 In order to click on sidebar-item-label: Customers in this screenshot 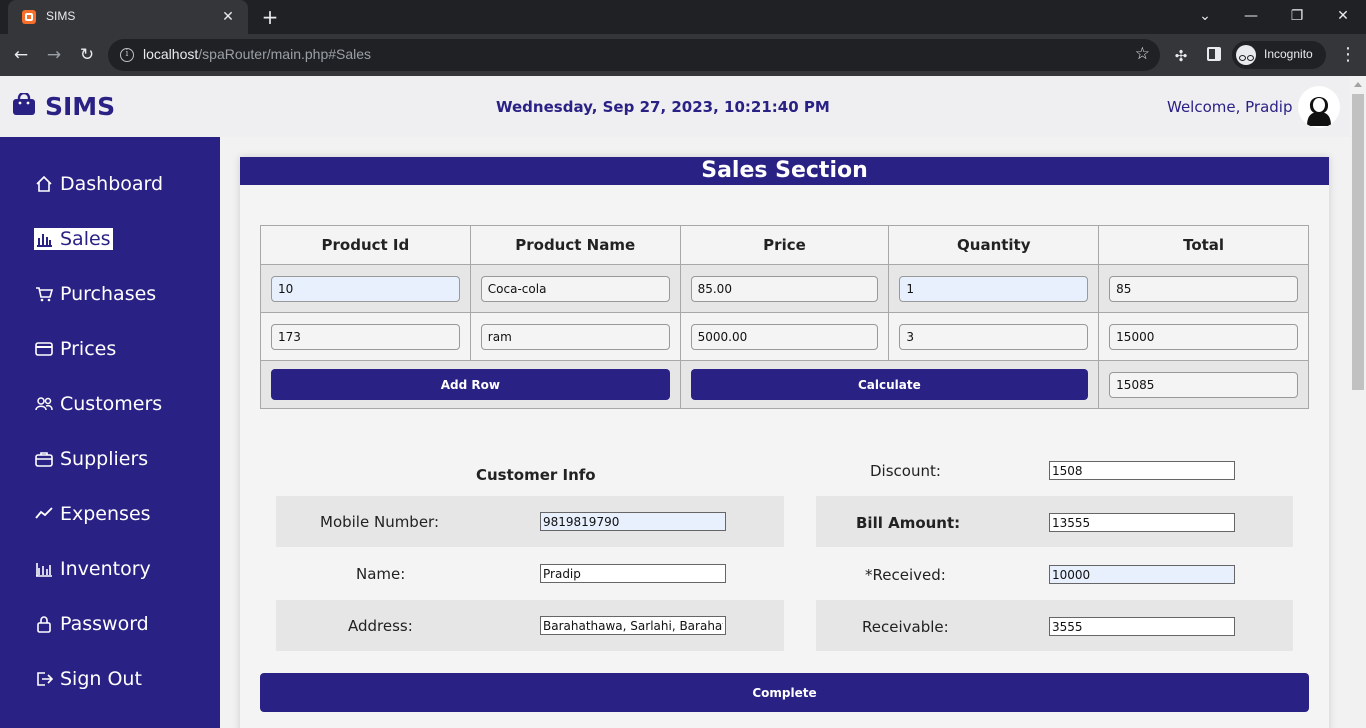, I will do `click(111, 404)`.